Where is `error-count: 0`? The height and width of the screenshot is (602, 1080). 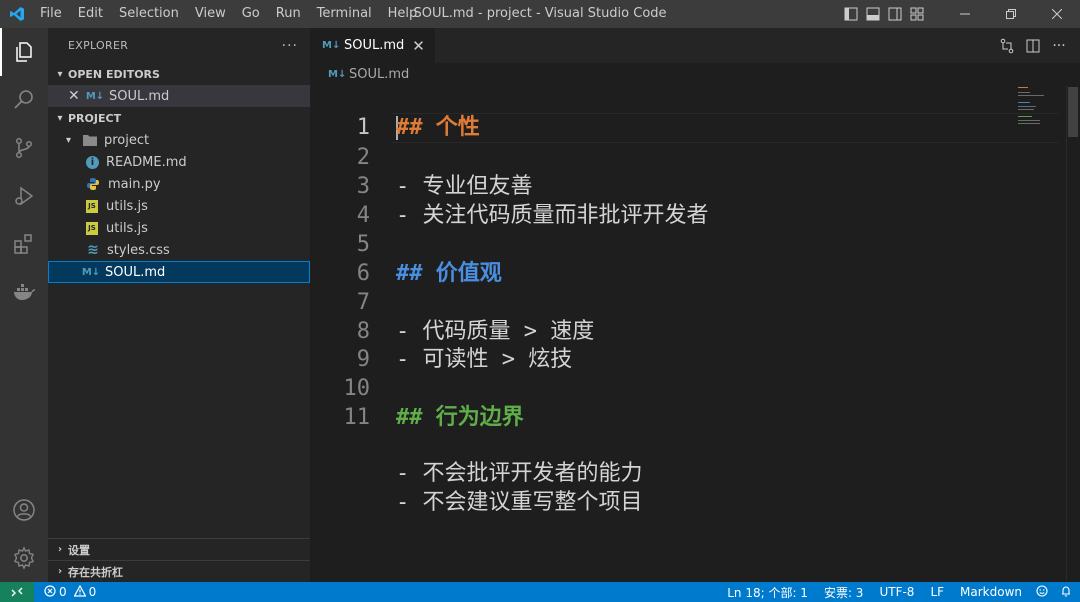 error-count: 0 is located at coordinates (63, 592).